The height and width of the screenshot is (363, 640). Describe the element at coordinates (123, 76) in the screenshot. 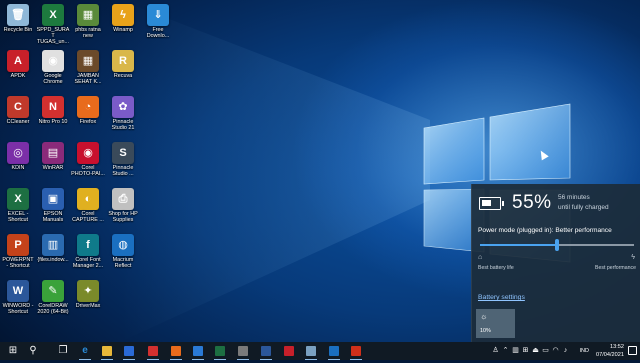

I see `desktop-icon-label: Recuva` at that location.